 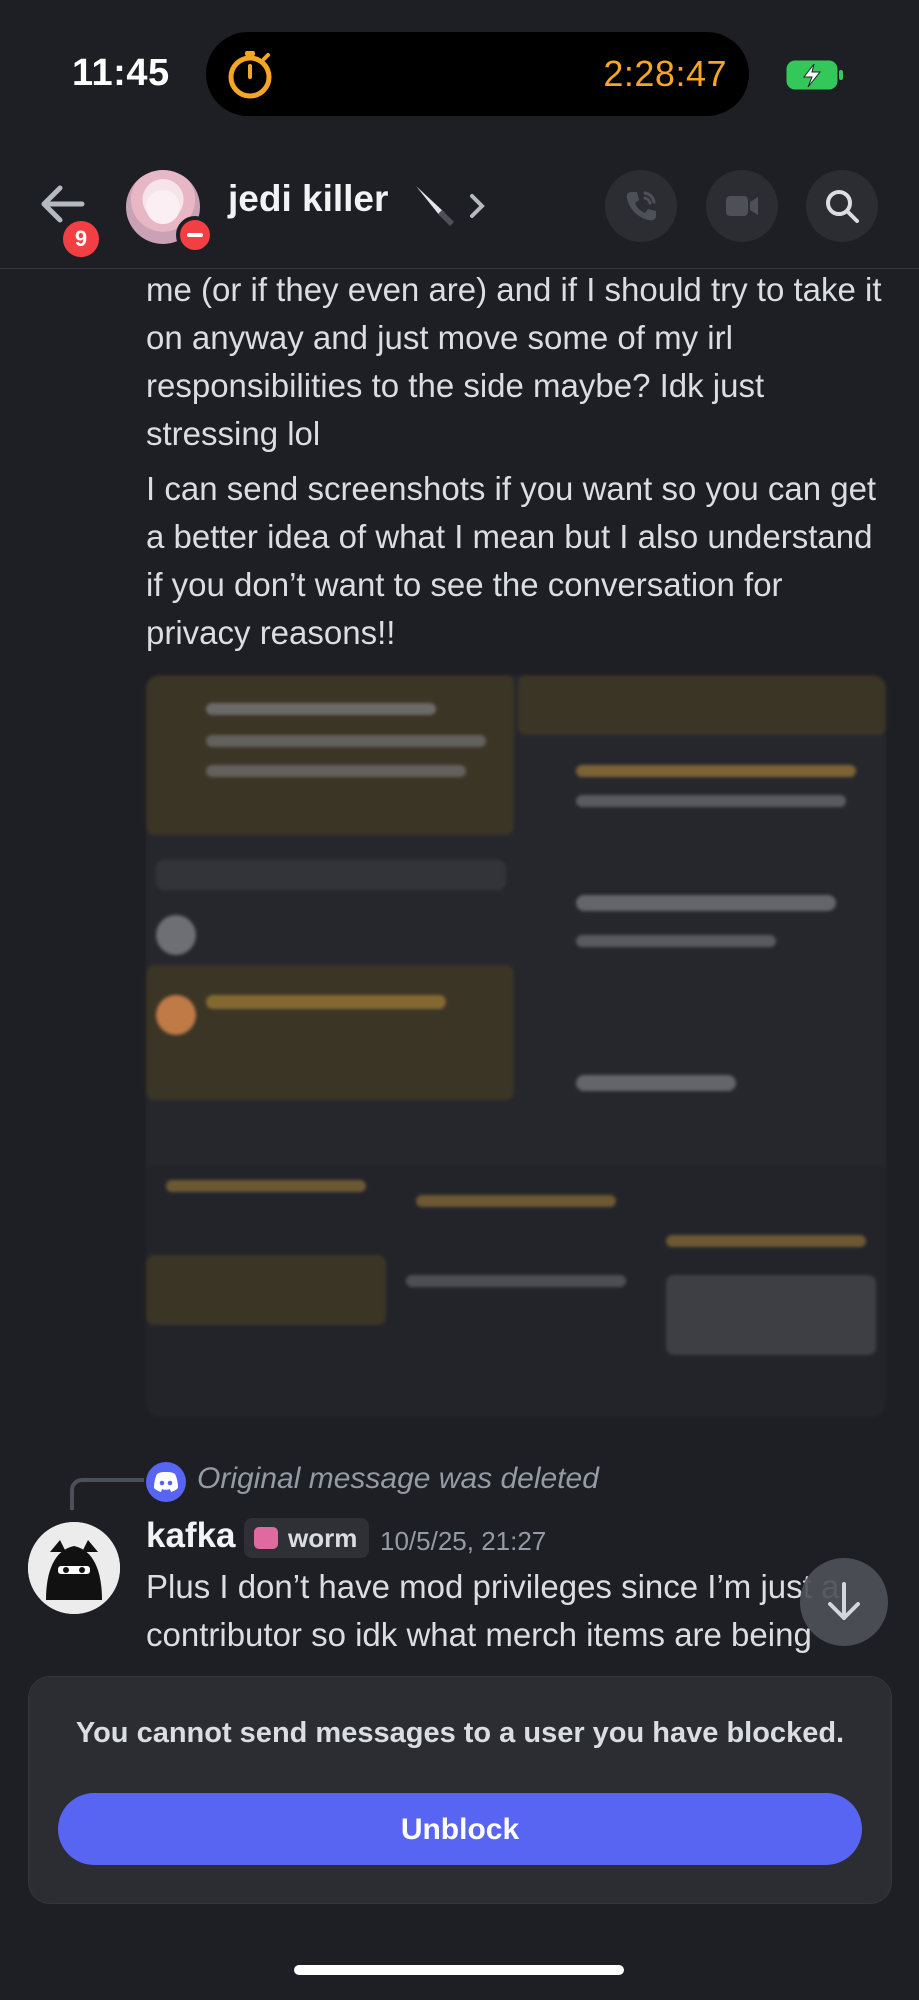 What do you see at coordinates (166, 1482) in the screenshot?
I see `discord-logo-icon` at bounding box center [166, 1482].